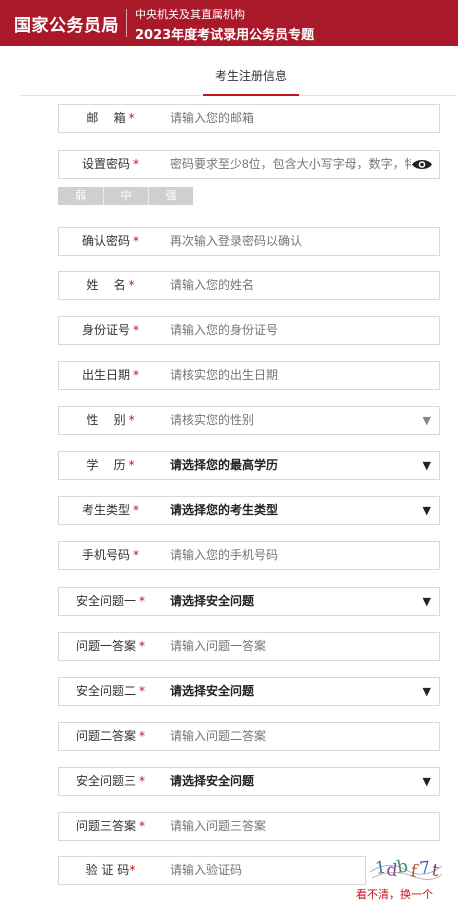  I want to click on captcha-refresh-link: 看不清，换一个, so click(394, 893).